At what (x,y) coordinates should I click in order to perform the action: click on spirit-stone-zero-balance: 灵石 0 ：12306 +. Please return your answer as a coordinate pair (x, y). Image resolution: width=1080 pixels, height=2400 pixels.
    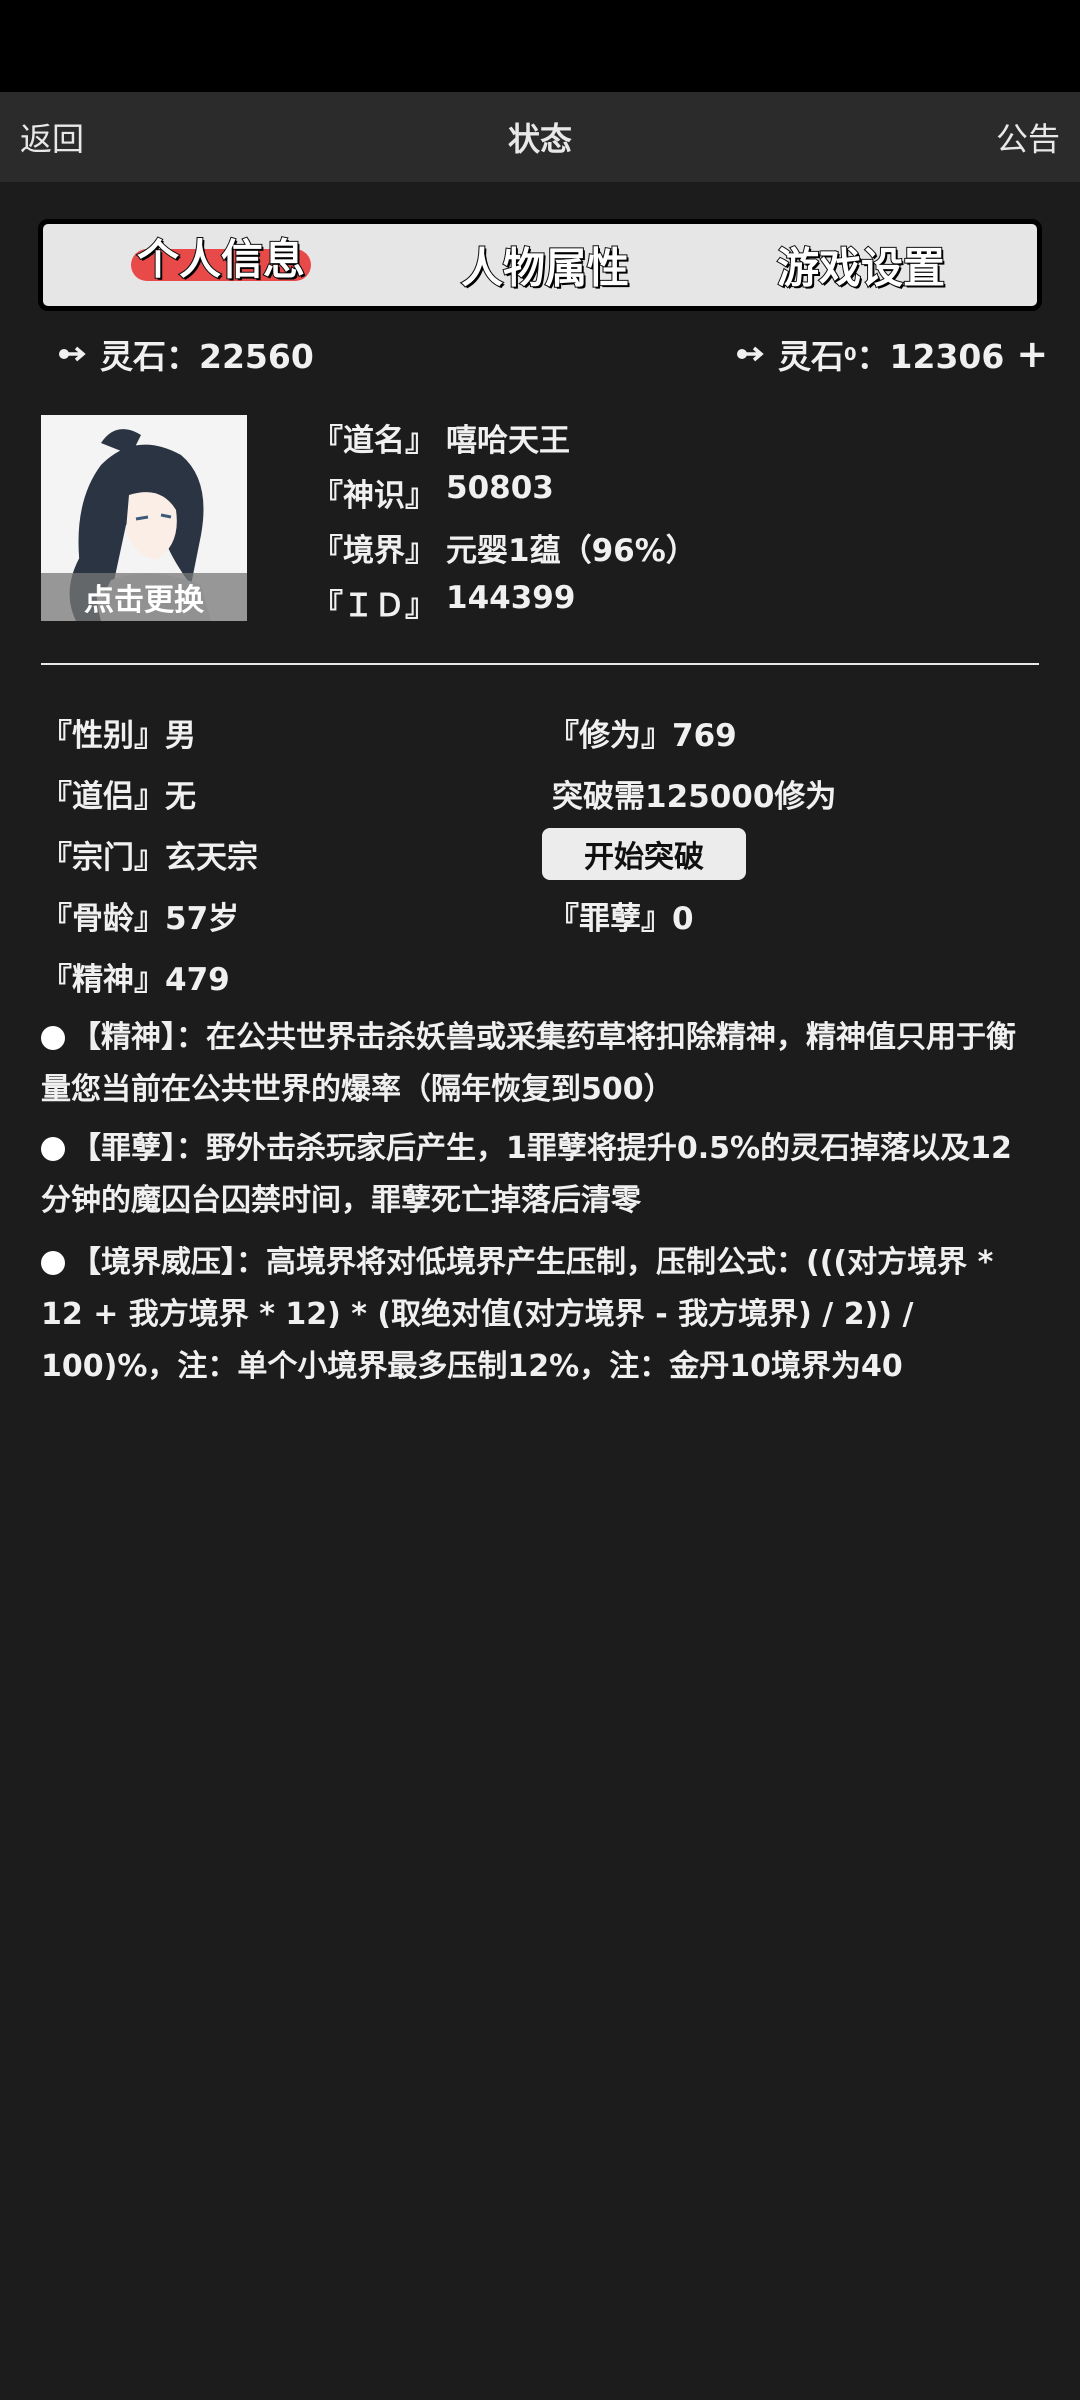
    Looking at the image, I should click on (892, 354).